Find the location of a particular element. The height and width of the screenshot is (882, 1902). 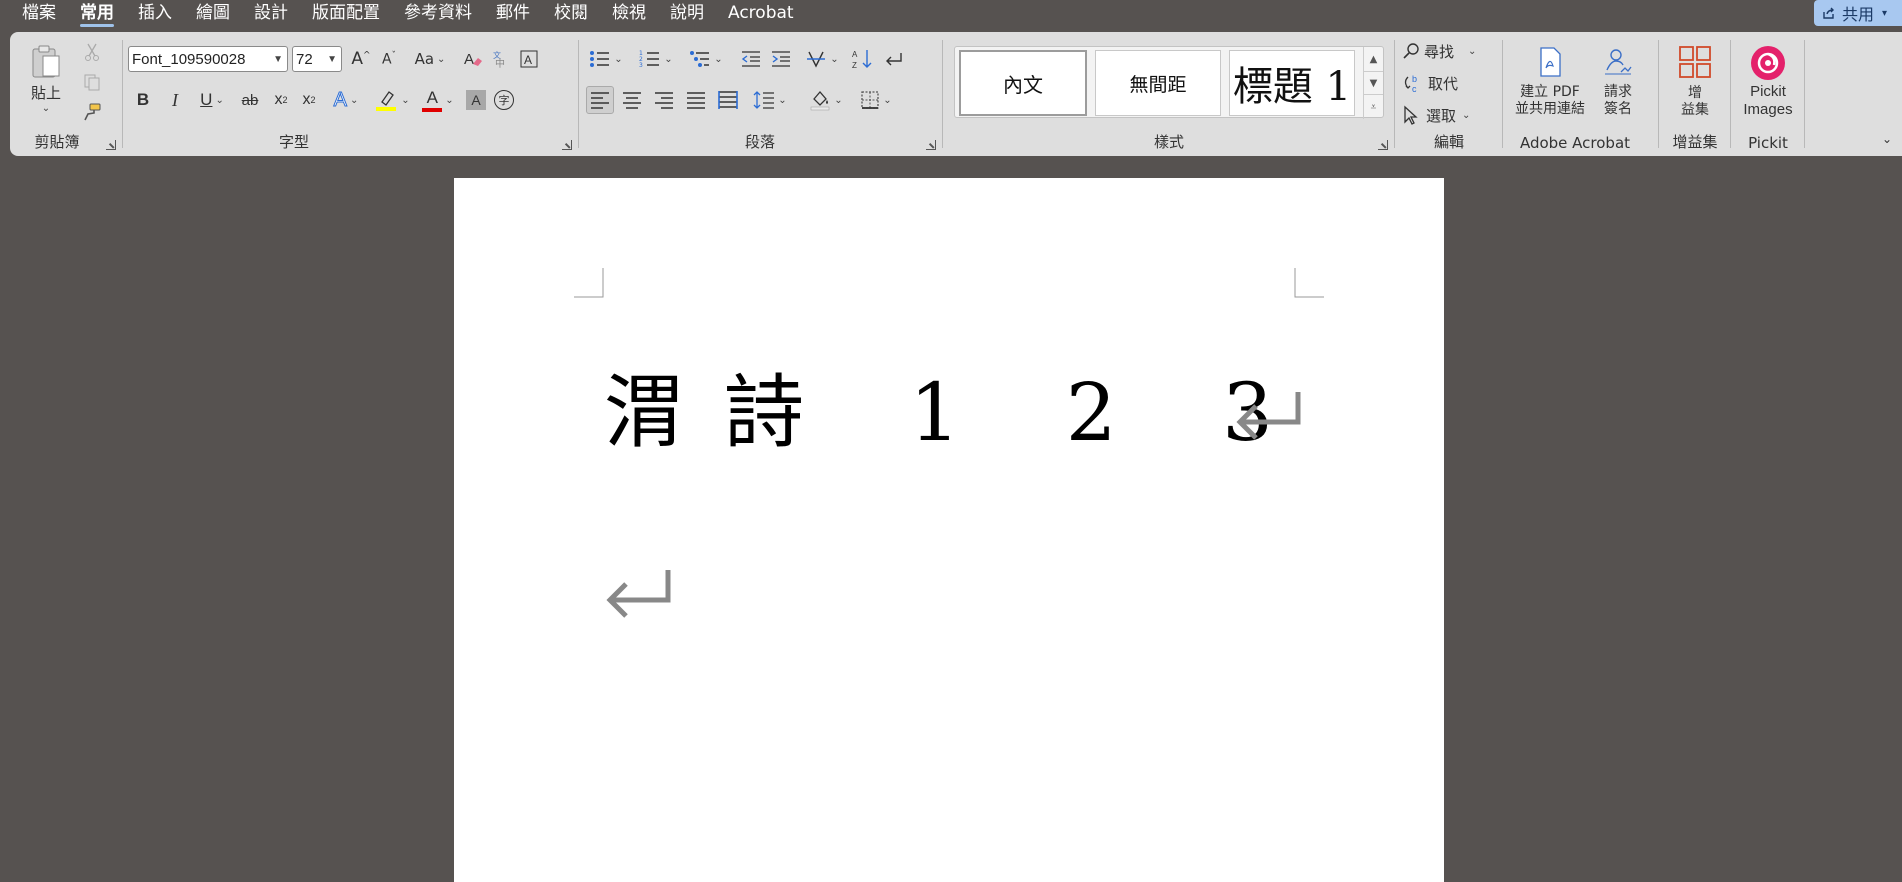

menu-design: 設計 is located at coordinates (271, 14).